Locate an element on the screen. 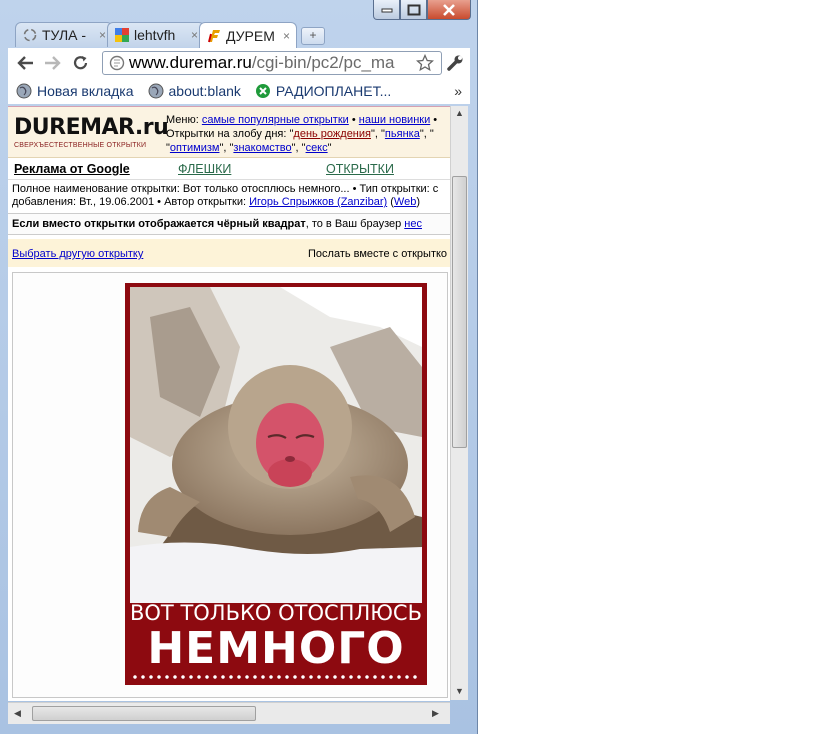 The image size is (816, 734). topic-dating-link: знакомство is located at coordinates (262, 148).